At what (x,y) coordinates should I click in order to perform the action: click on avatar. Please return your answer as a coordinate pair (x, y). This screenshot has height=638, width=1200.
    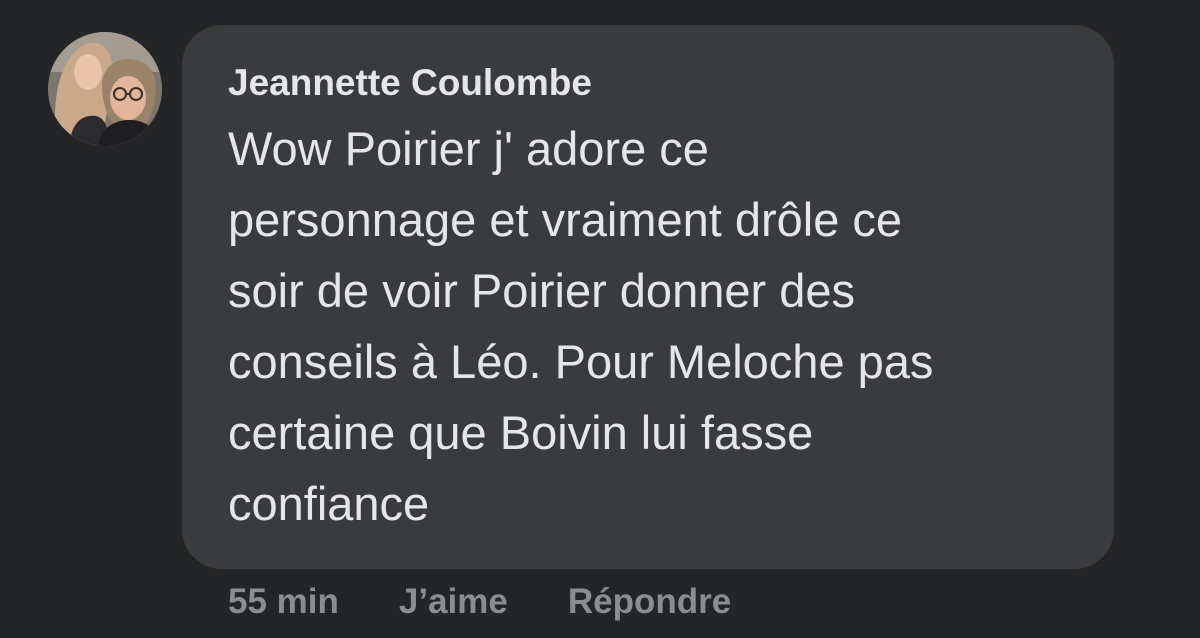
    Looking at the image, I should click on (105, 89).